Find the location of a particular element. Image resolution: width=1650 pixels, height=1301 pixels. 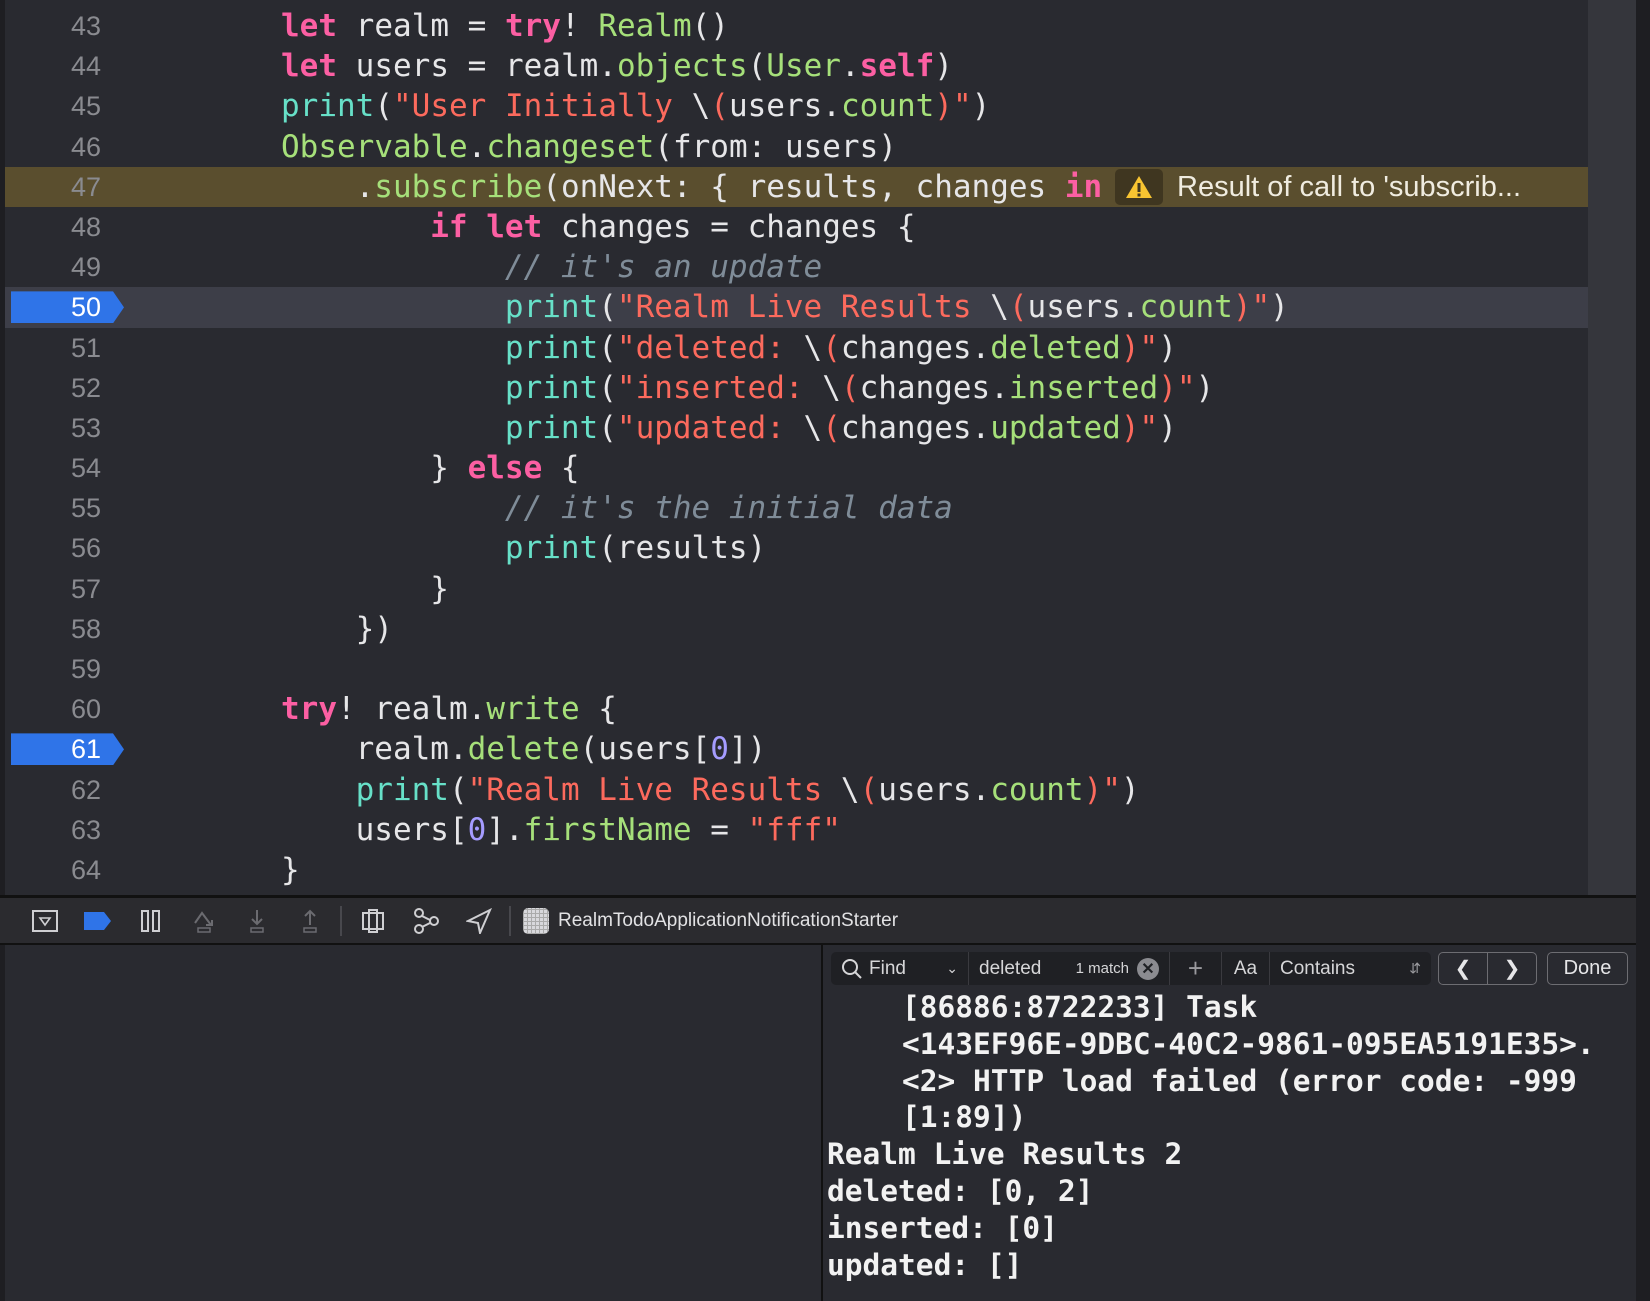

find-input: deleted 1 match ✕ is located at coordinates (1069, 968).